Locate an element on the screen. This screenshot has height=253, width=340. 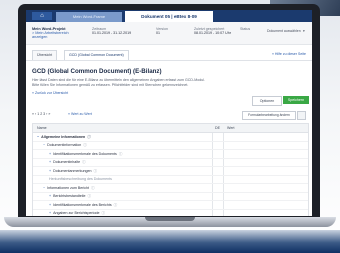
header-name: Name is located at coordinates (42, 128).